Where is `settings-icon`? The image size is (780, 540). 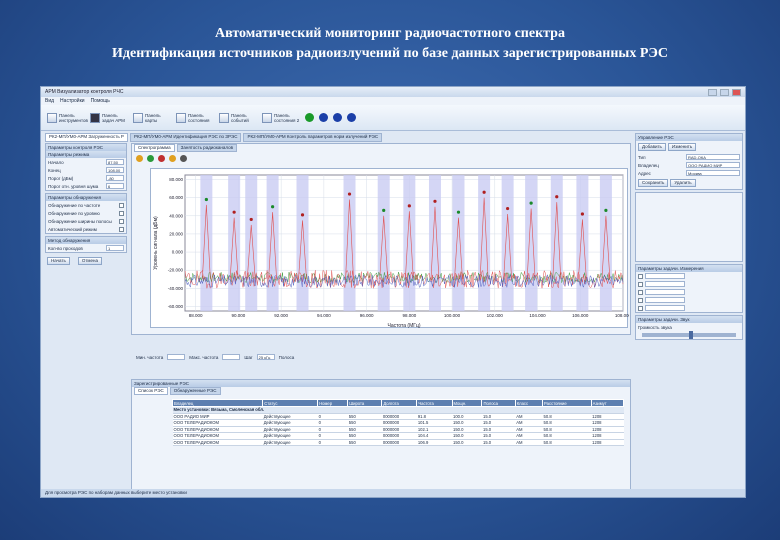
settings-icon is located at coordinates (183, 158).